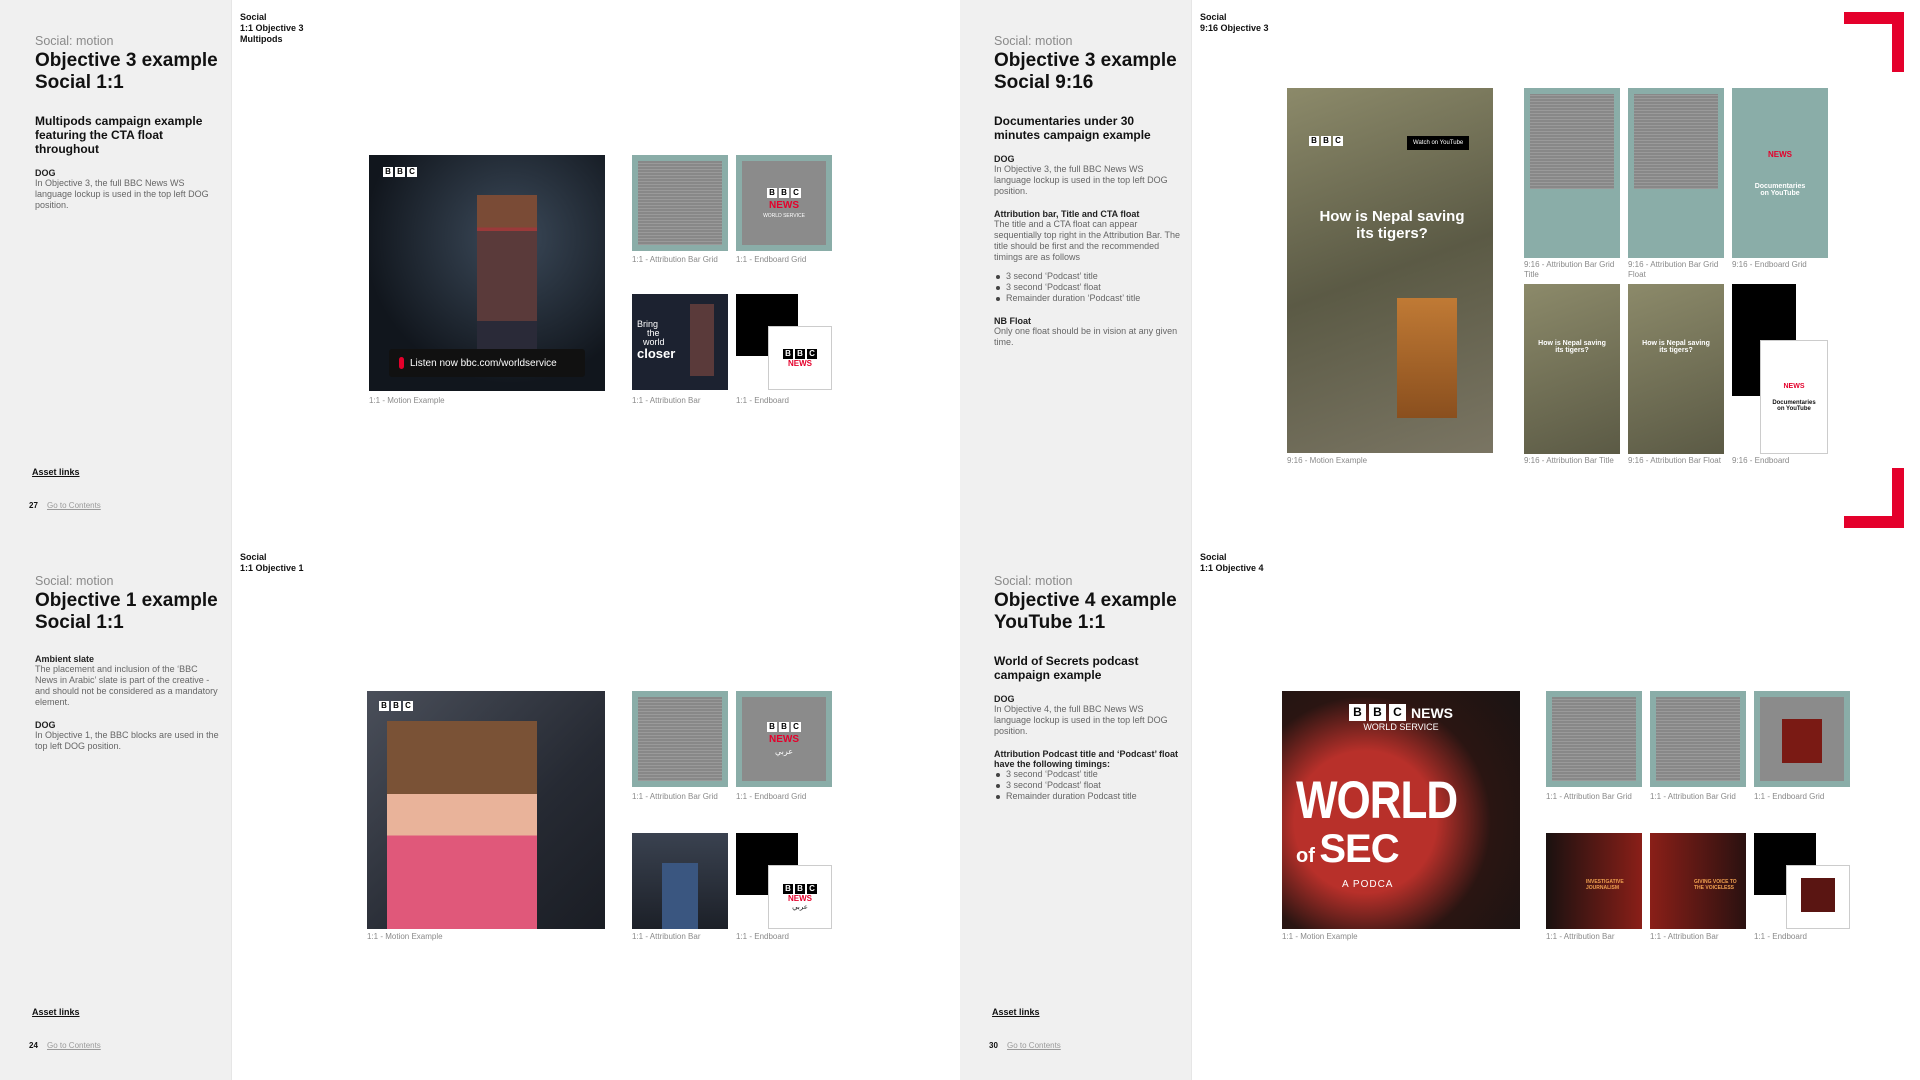 The height and width of the screenshot is (1080, 1920). I want to click on attribution-bar-image-1: INVESTIGATIVE JOURNALISM, so click(1594, 881).